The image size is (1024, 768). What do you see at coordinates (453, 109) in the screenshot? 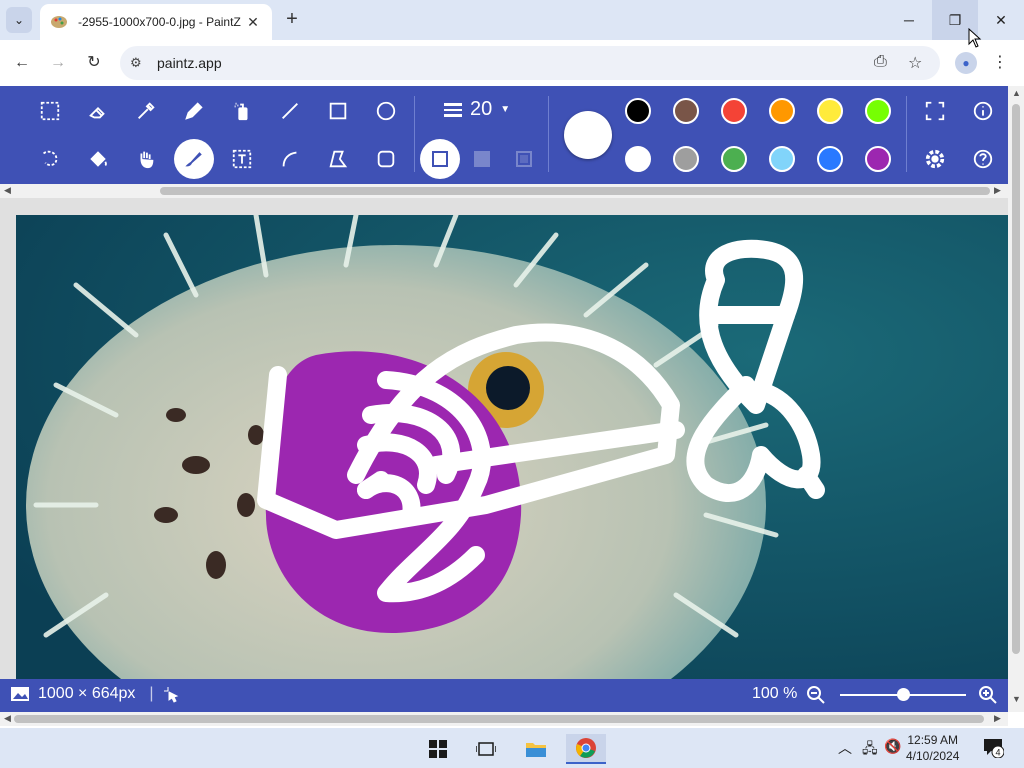
I see `line-width-icon` at bounding box center [453, 109].